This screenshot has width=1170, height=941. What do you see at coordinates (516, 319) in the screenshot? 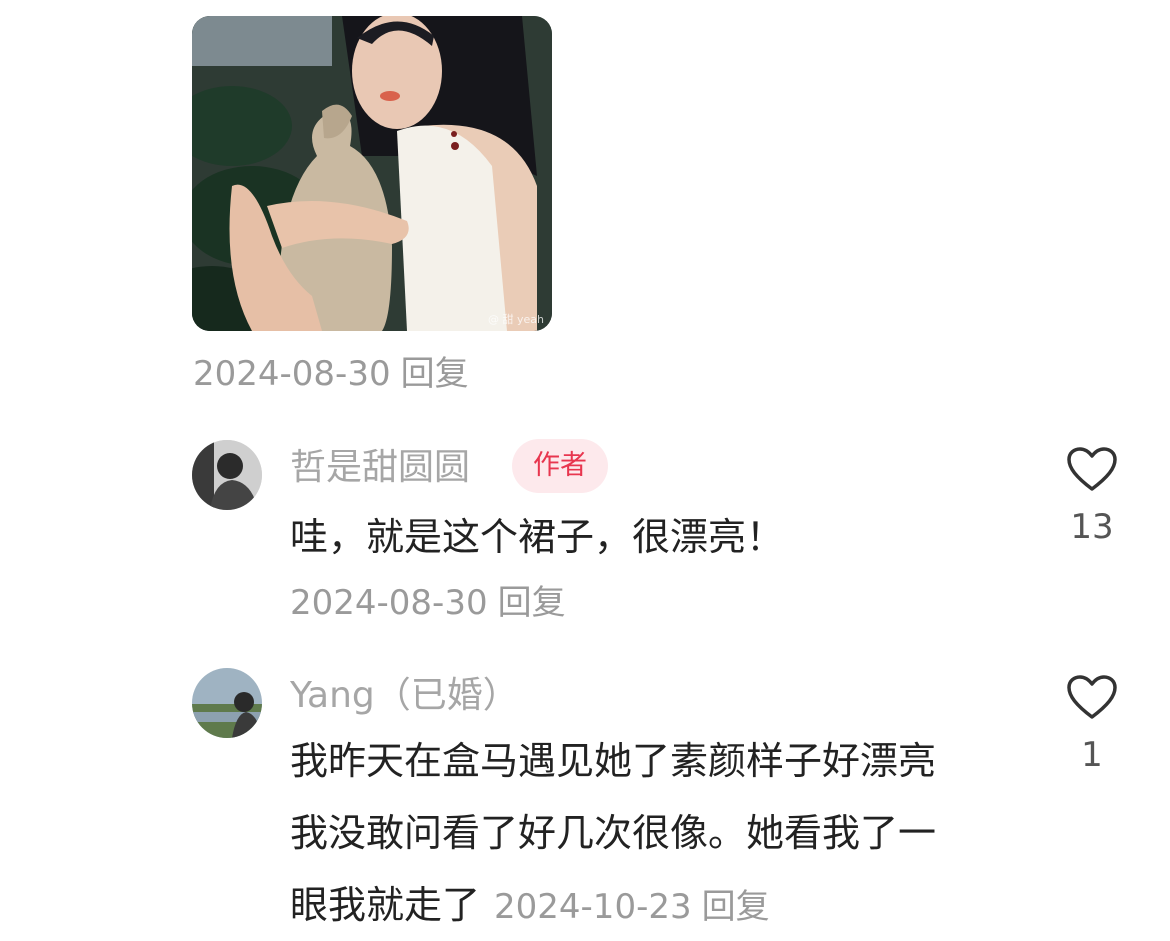
I see `image-watermark: @ 甜 yeah` at bounding box center [516, 319].